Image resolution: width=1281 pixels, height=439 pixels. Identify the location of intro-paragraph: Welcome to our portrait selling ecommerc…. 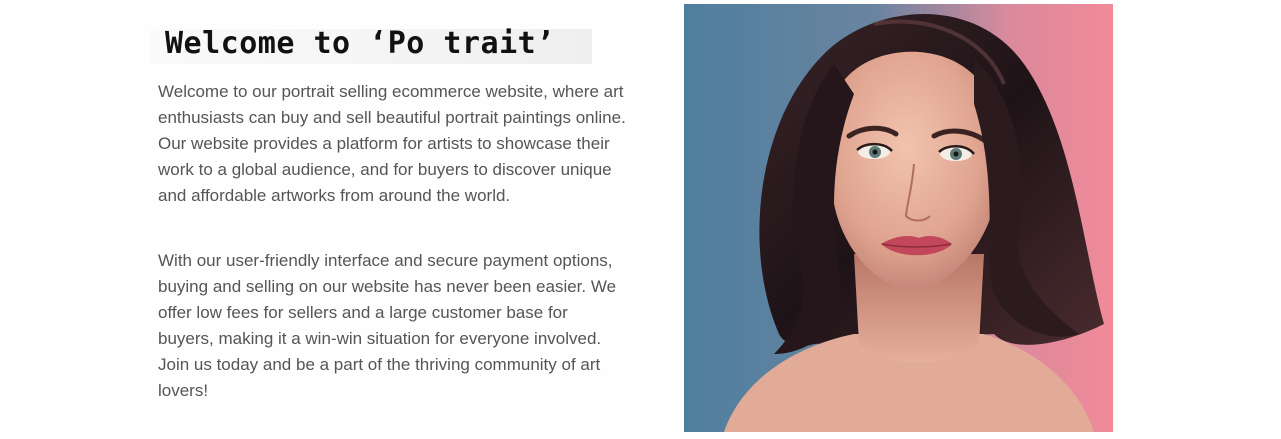
(392, 143).